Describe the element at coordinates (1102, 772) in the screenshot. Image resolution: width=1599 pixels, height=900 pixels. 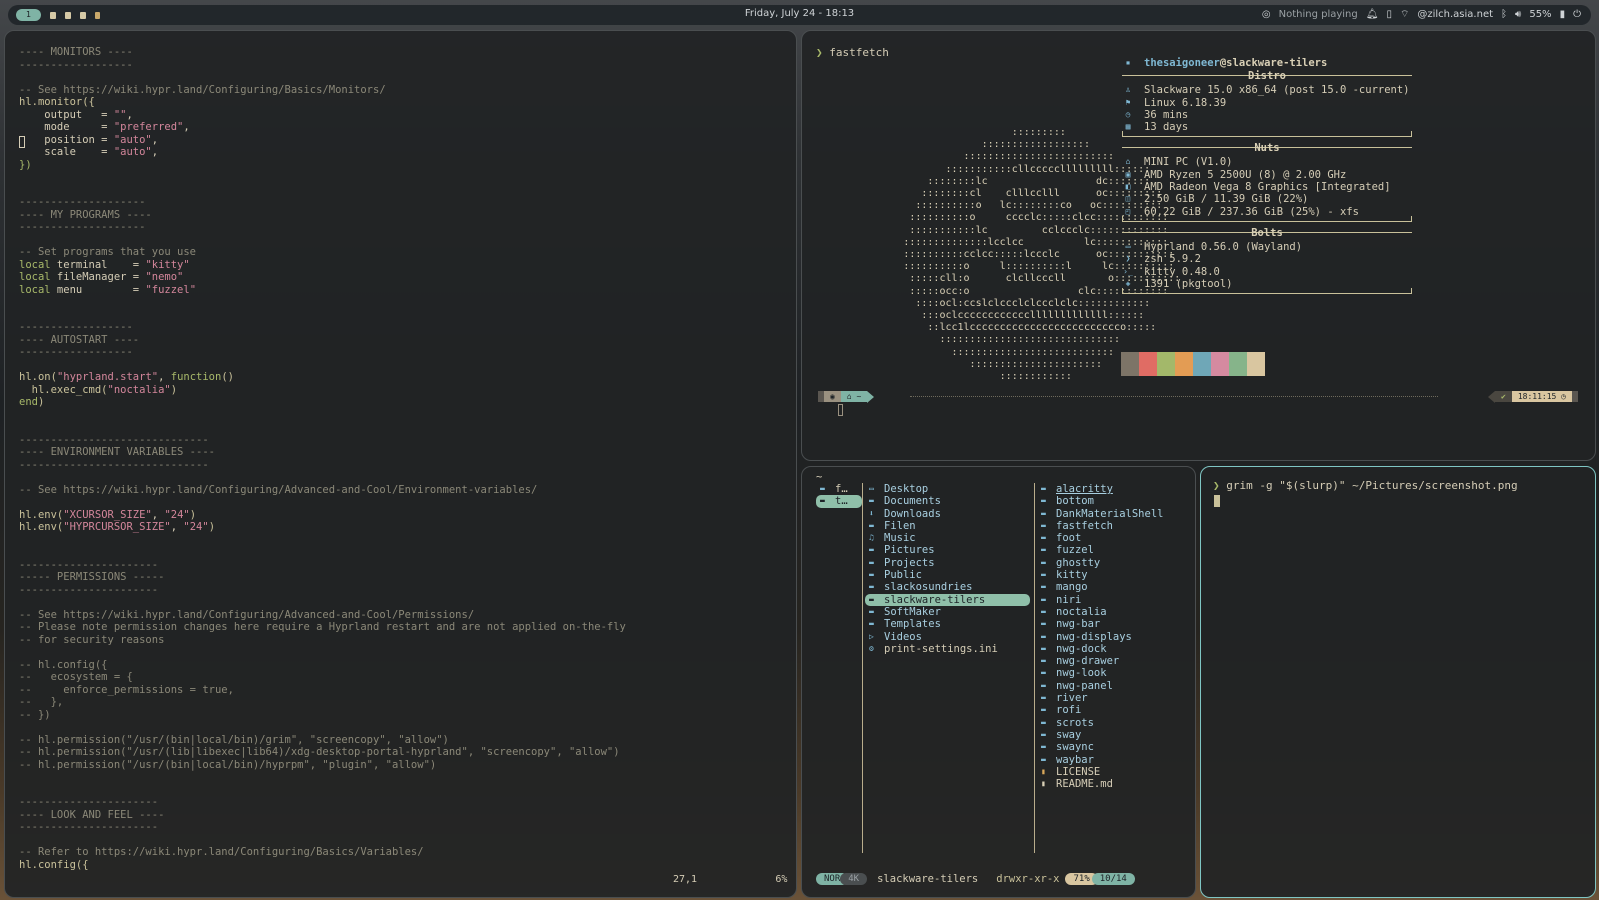
I see `preview-entry: ▮ LICENSE` at that location.